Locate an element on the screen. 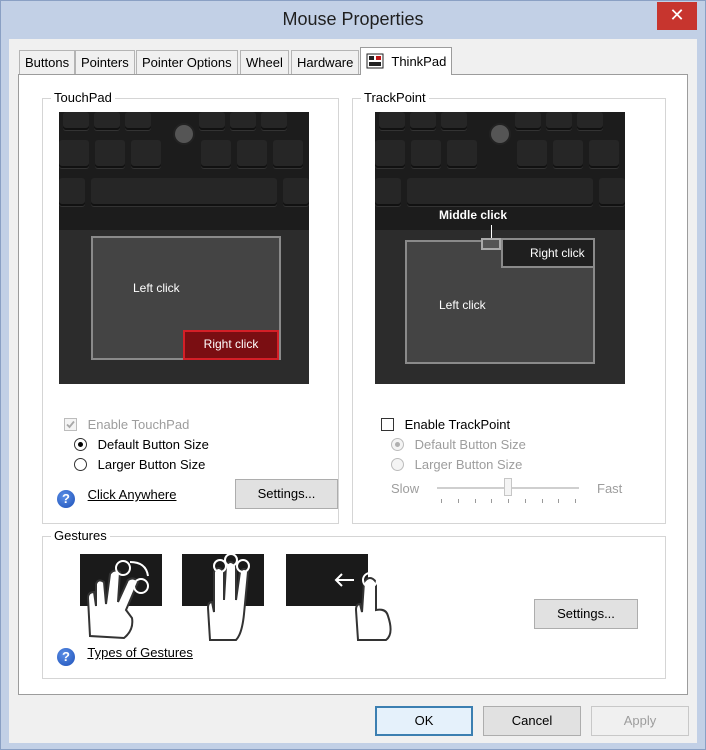 This screenshot has height=750, width=706. touchpad-larger-size-radio: Larger Button Size is located at coordinates (139, 464).